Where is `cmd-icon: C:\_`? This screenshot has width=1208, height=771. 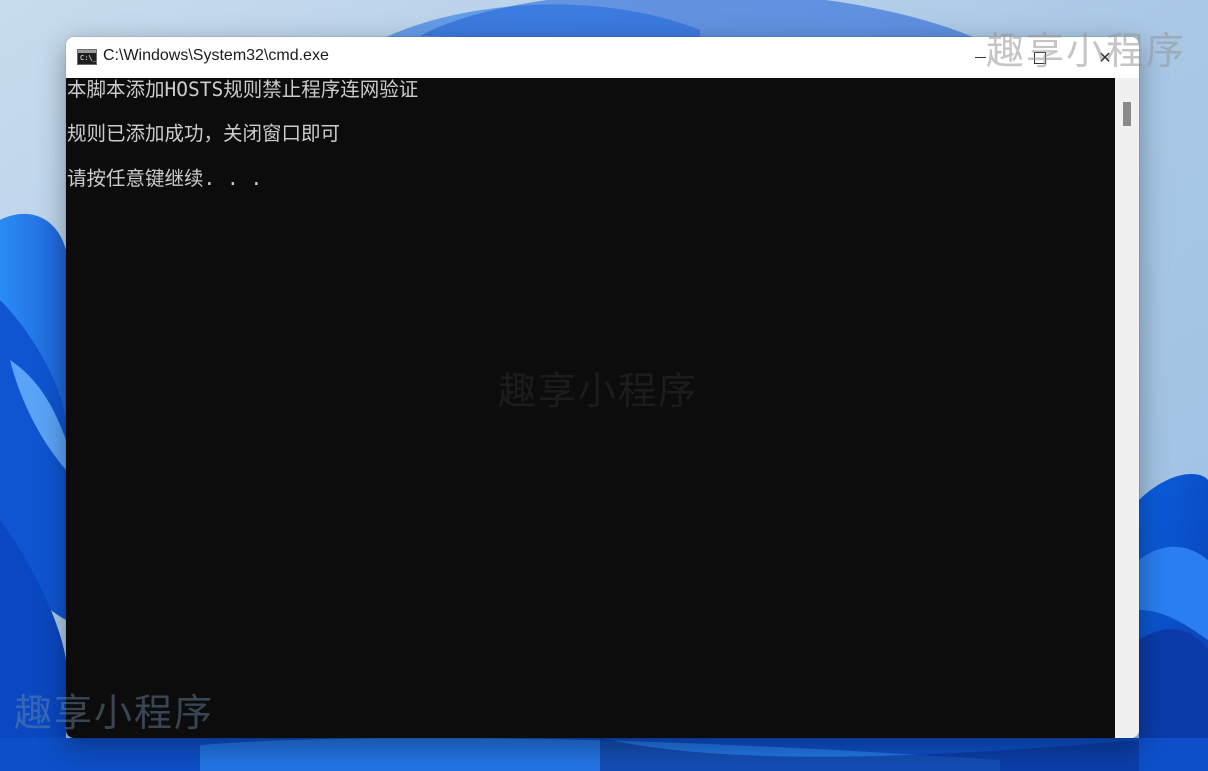
cmd-icon: C:\_ is located at coordinates (87, 57).